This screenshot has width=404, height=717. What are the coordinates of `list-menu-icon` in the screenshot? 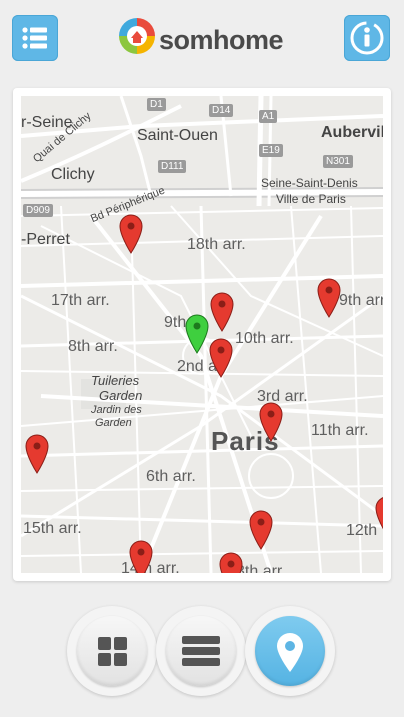 It's located at (34, 38).